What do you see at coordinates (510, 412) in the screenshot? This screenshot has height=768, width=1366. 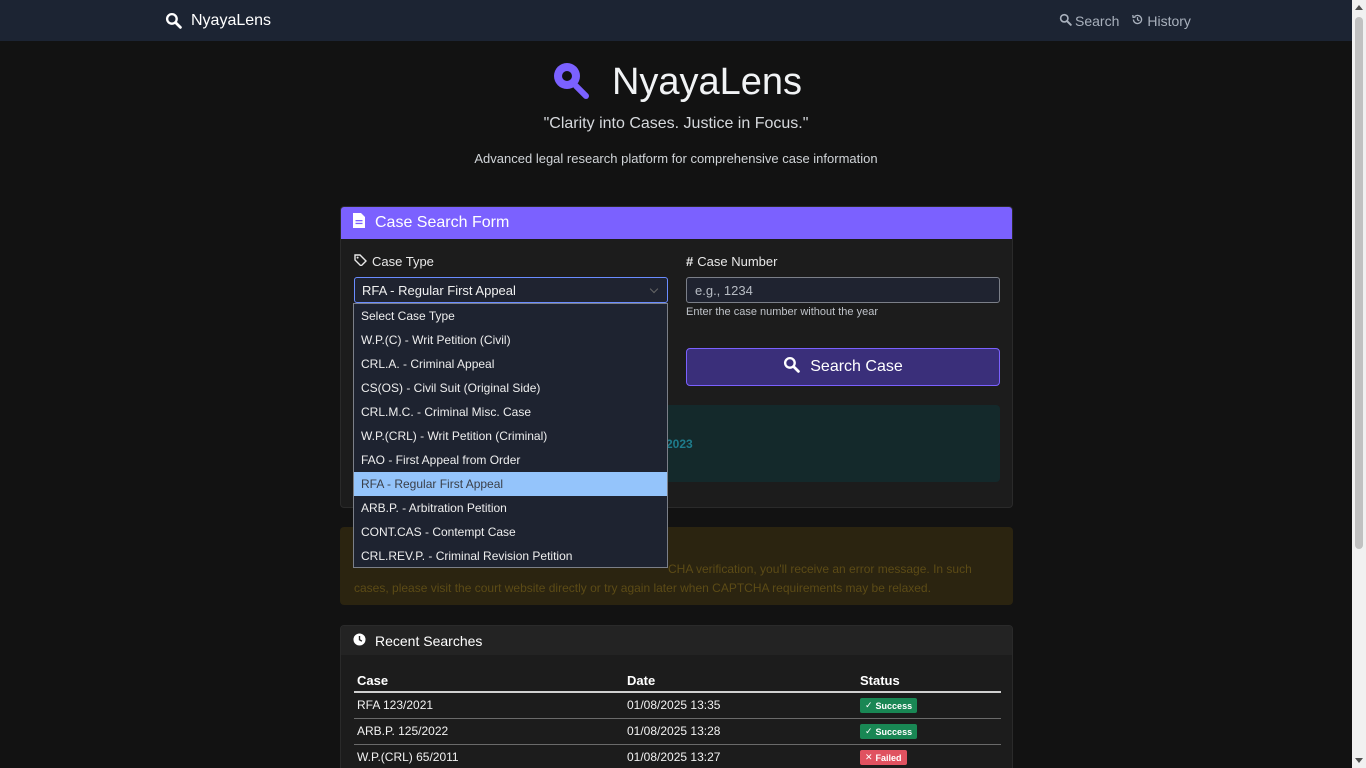 I see `dropdown-option: CRL.M.C. - Criminal Misc. Case` at bounding box center [510, 412].